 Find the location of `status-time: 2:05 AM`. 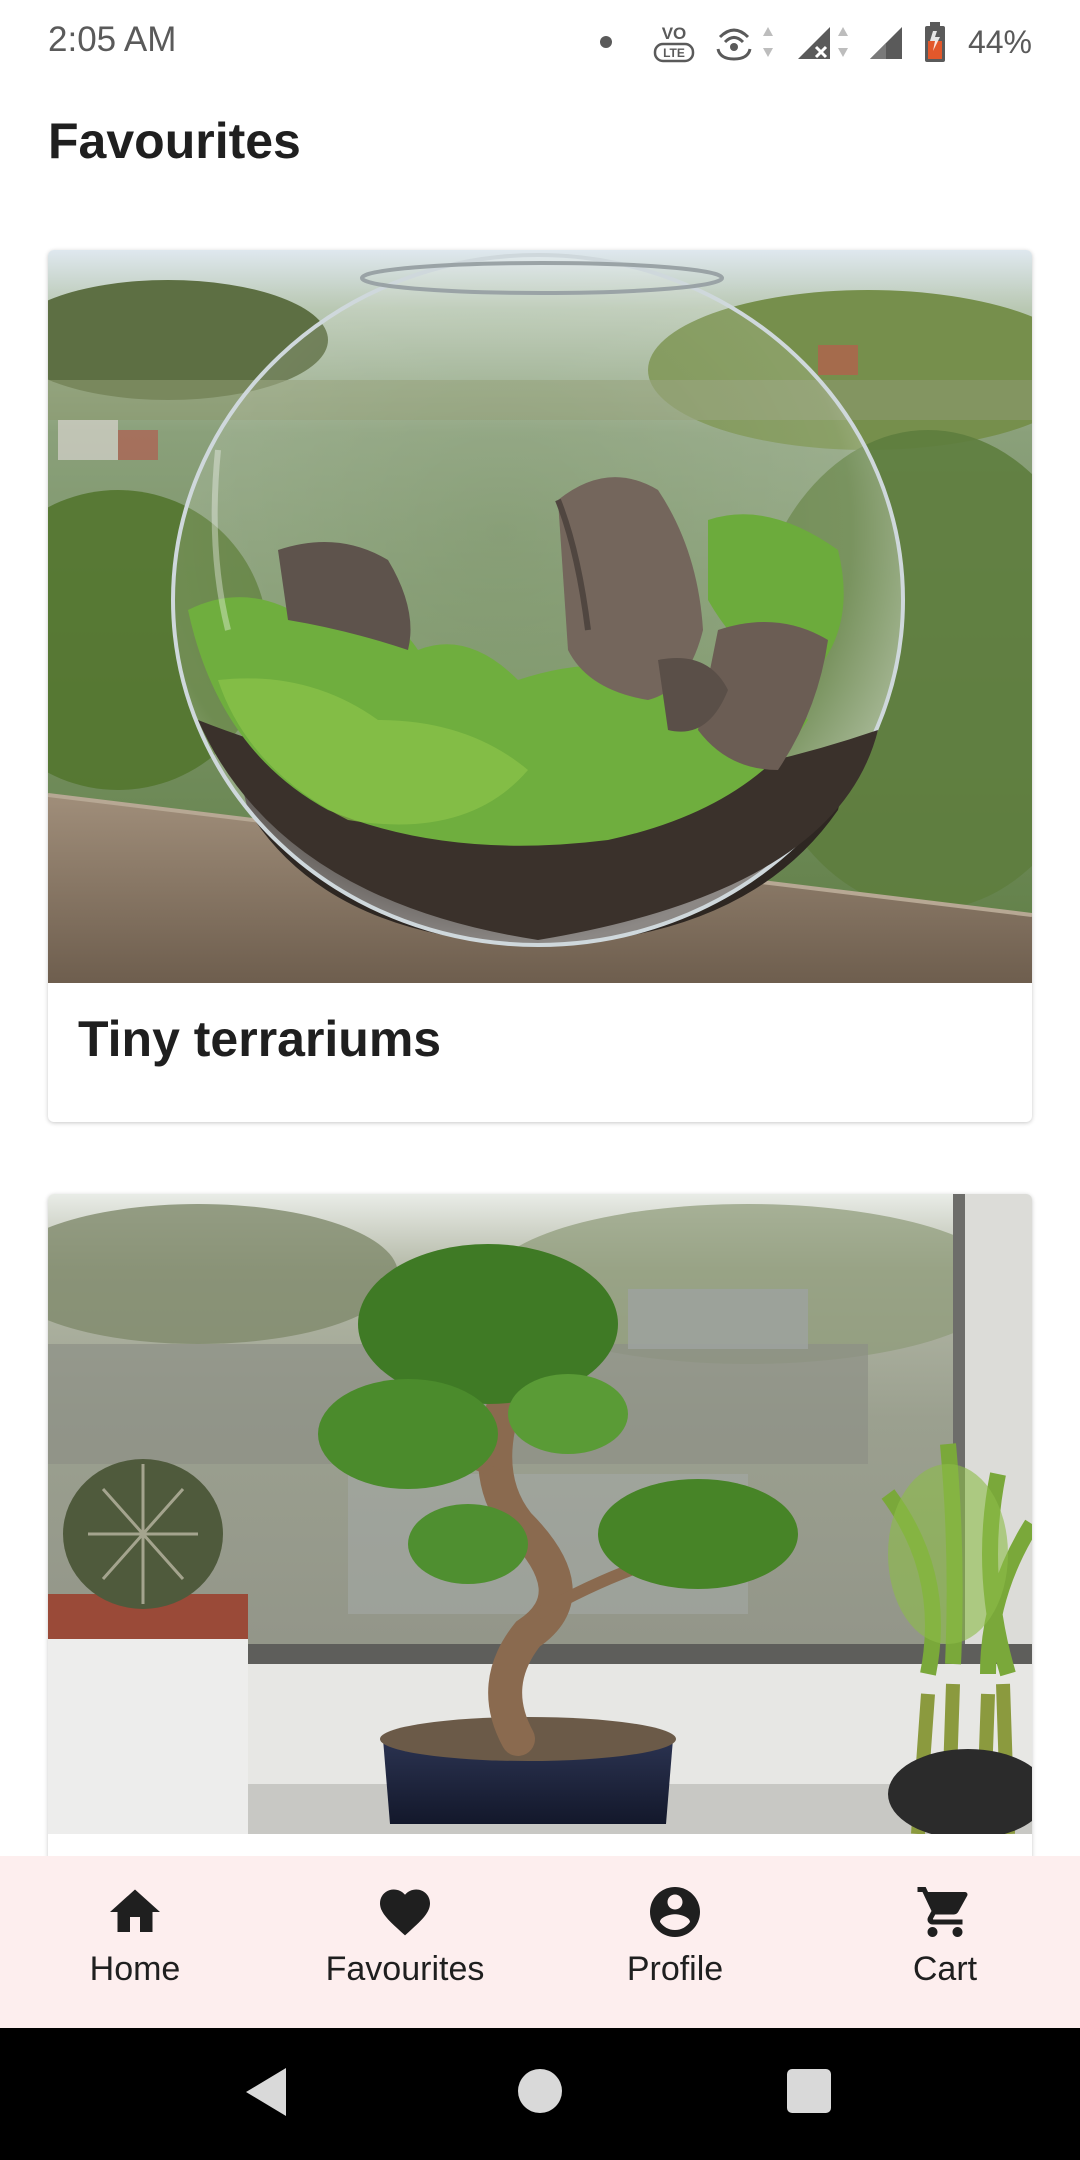

status-time: 2:05 AM is located at coordinates (112, 39).